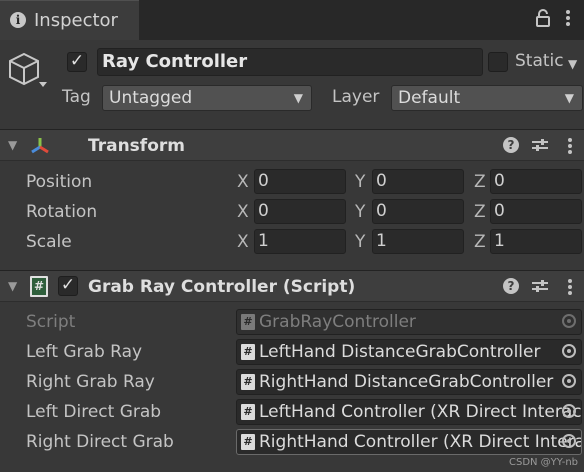  I want to click on tag-value: Untagged, so click(151, 98).